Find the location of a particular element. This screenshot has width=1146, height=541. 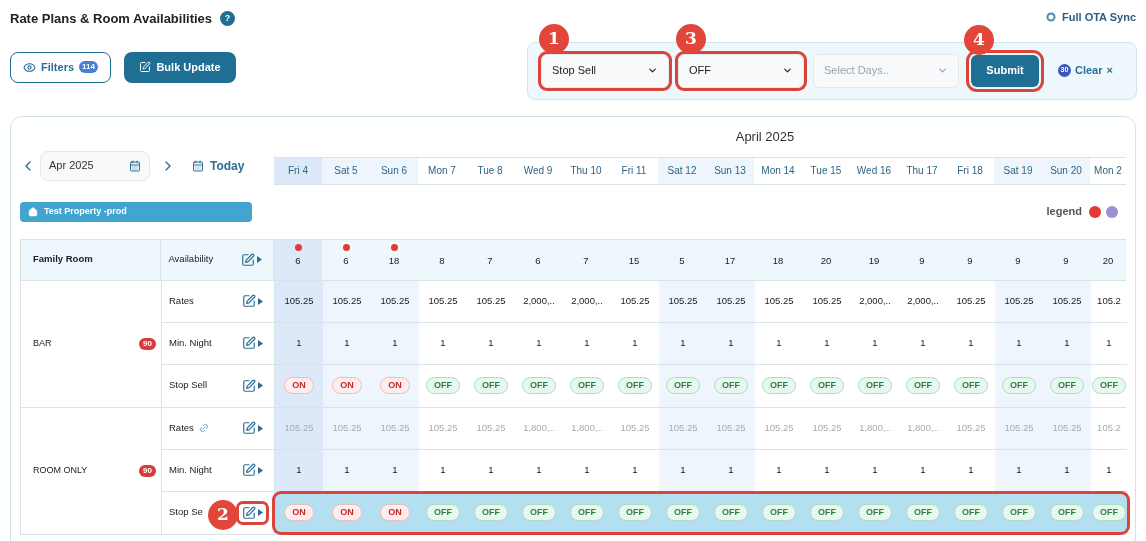

row-label: Min. Night is located at coordinates (190, 342).